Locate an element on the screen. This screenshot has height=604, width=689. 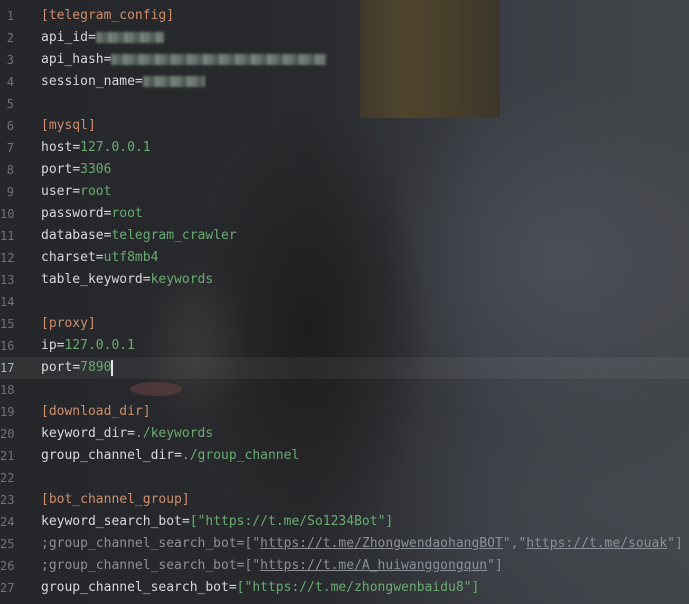
code-line: 2 api_id= is located at coordinates (344, 38).